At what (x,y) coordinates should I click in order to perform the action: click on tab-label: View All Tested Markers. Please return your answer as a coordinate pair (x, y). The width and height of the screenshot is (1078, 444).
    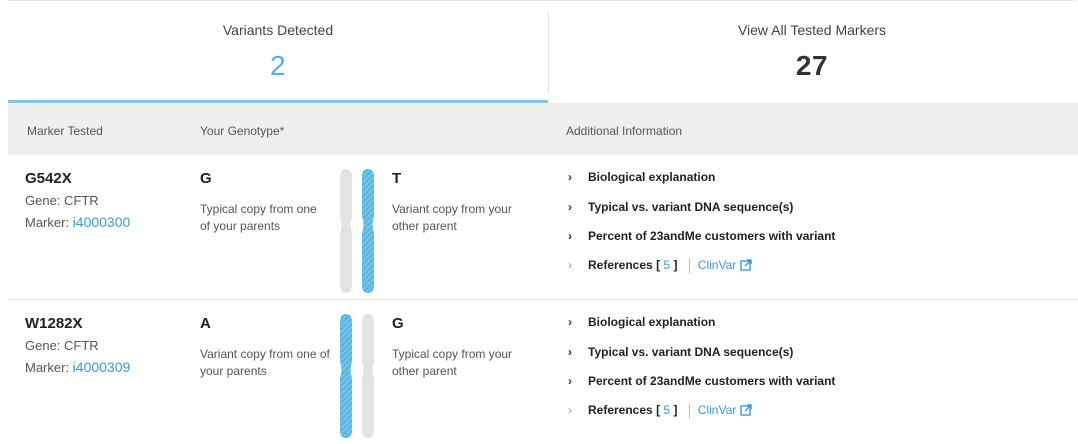
    Looking at the image, I should click on (812, 30).